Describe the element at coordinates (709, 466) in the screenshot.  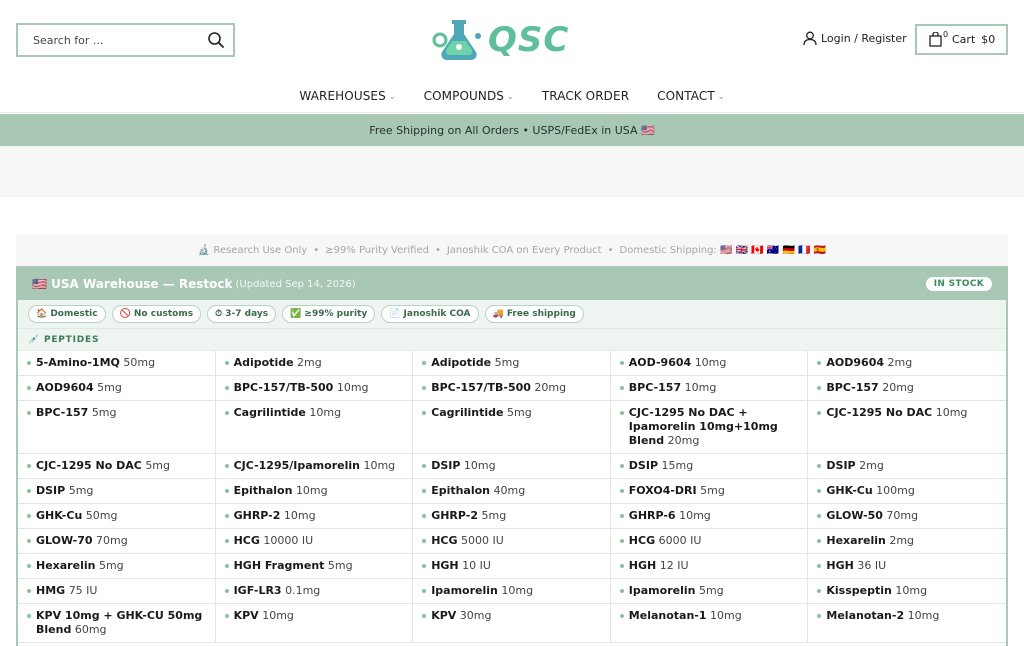
I see `product-item: DSIP 15mg` at that location.